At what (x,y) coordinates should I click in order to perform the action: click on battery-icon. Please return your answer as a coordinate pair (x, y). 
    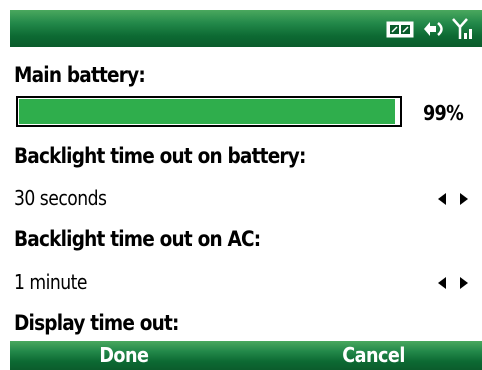
    Looking at the image, I should click on (401, 29).